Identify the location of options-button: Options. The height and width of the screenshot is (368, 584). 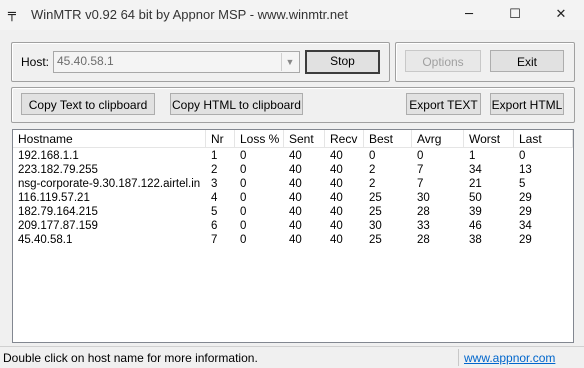
(443, 61).